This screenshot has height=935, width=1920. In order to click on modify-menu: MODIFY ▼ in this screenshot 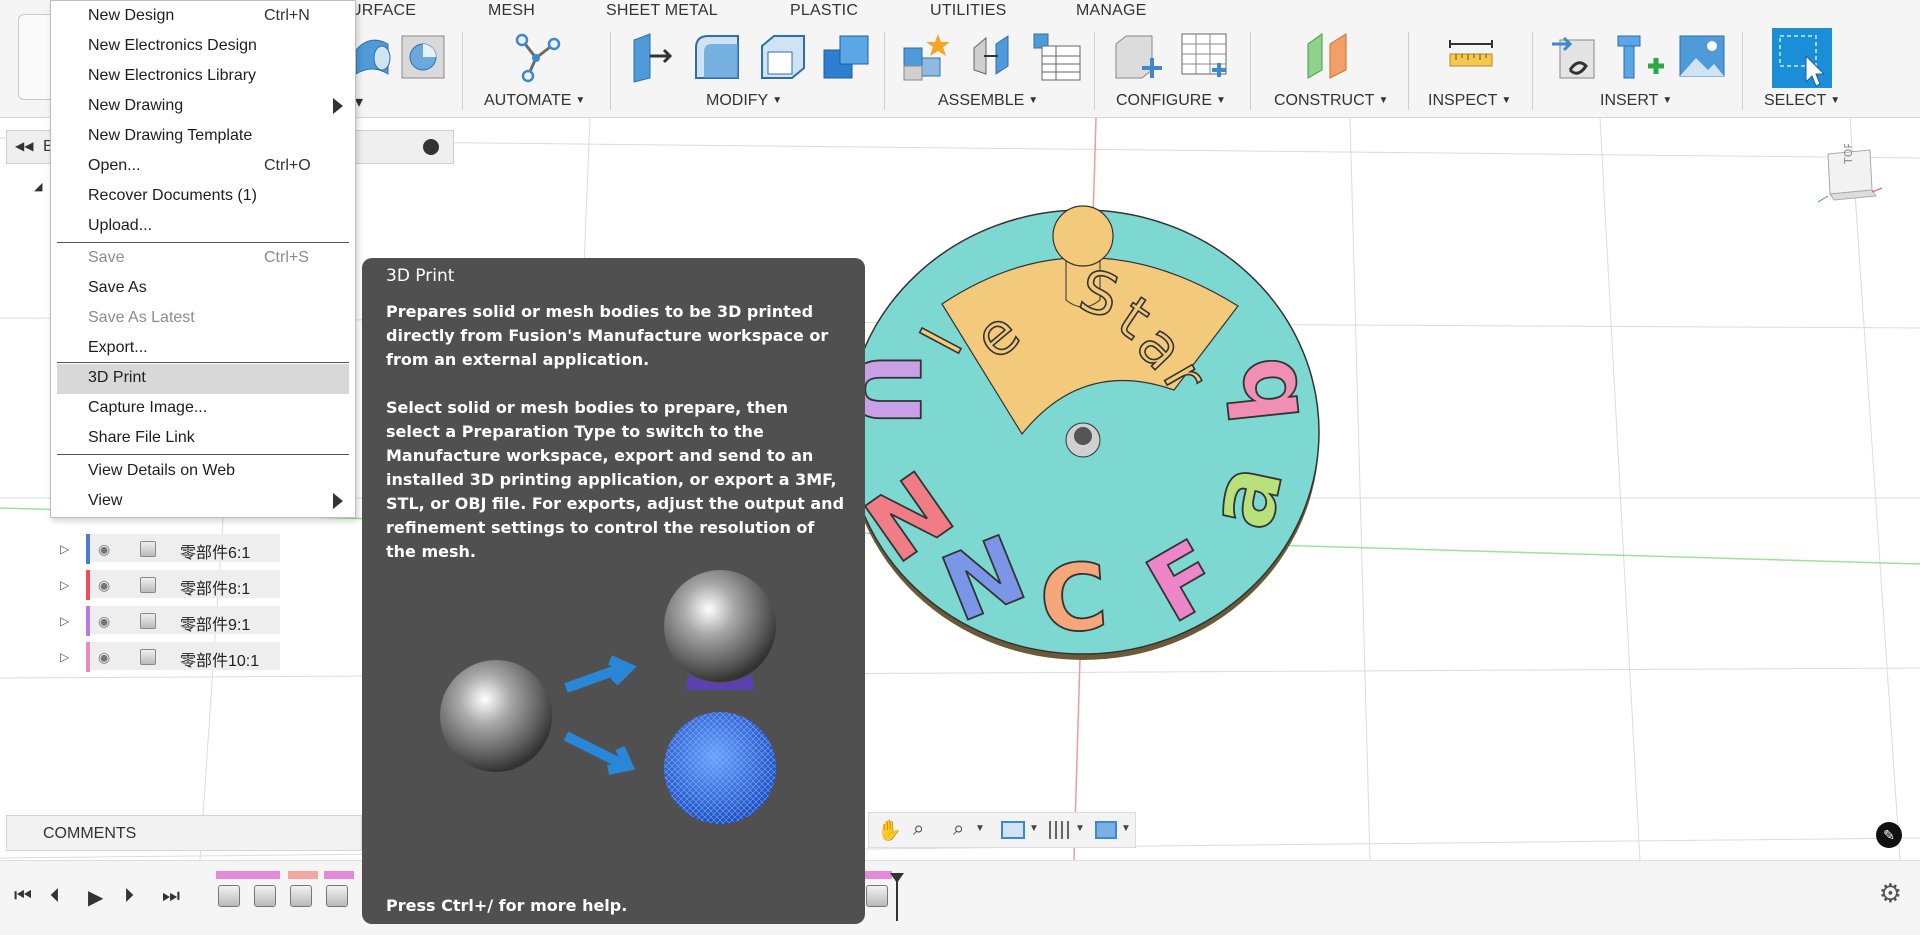, I will do `click(744, 101)`.